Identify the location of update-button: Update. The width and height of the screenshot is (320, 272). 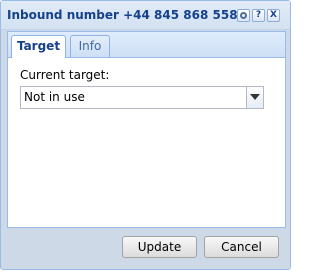
(159, 247).